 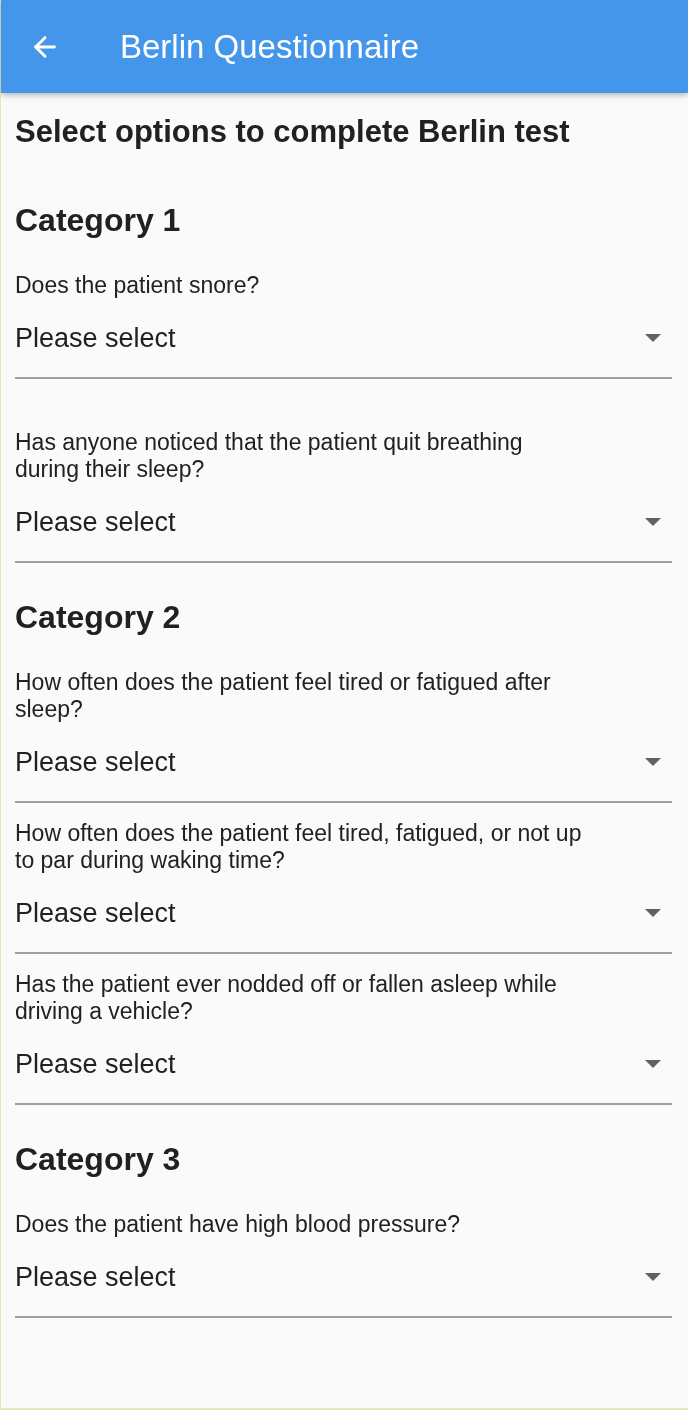 I want to click on question-label: Has anyone noticed that the patient quit breathing during their sleep?, so click(x=269, y=456).